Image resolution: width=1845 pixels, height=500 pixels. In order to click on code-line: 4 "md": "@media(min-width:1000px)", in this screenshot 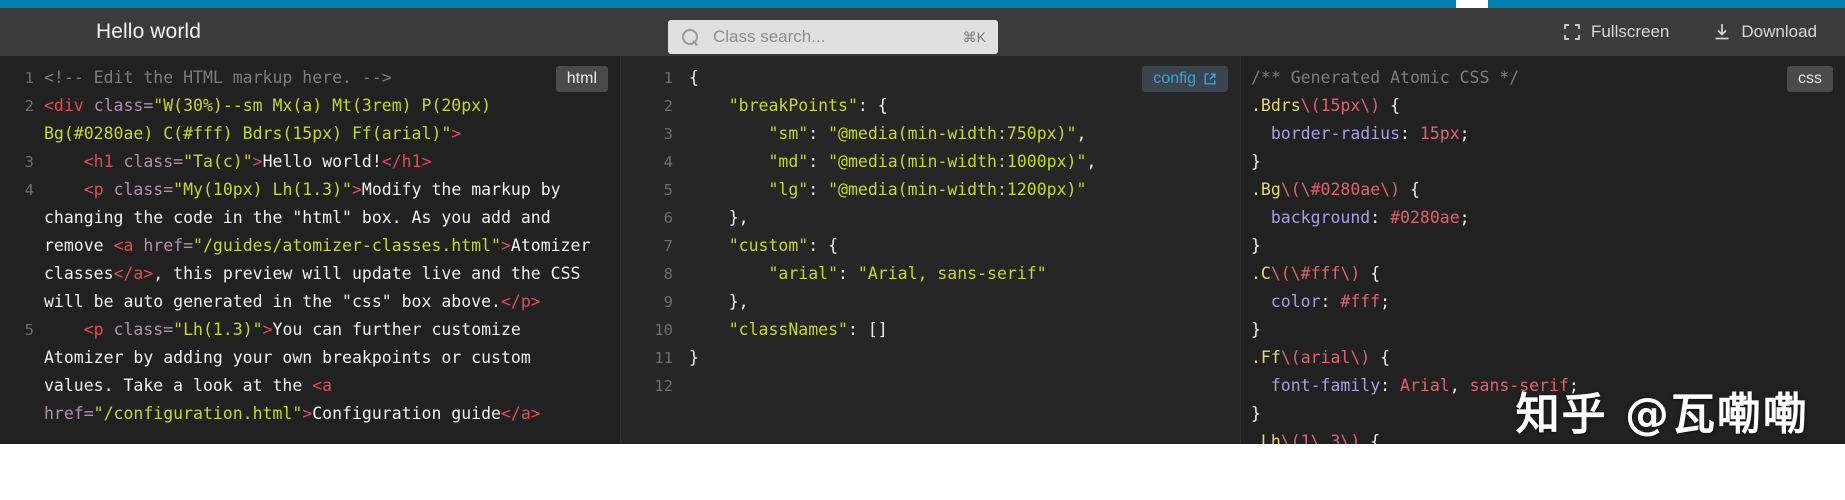, I will do `click(930, 162)`.